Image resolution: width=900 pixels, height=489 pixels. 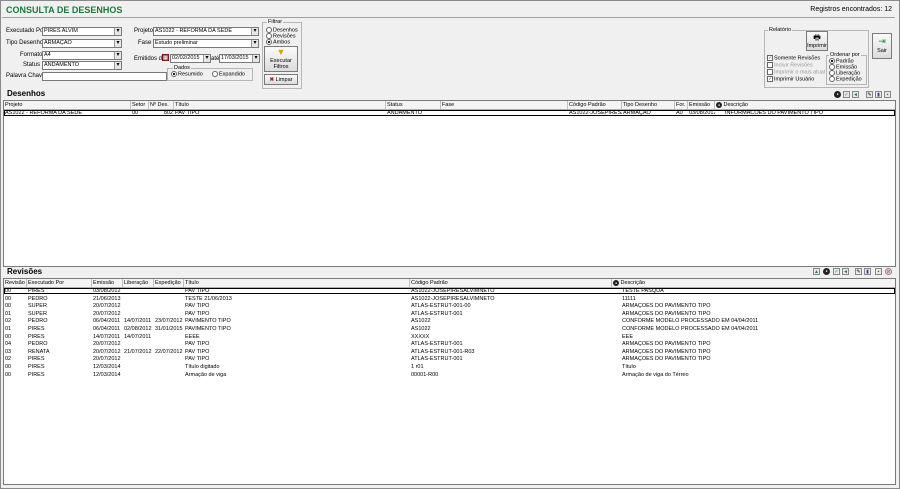 I want to click on cell-titulo: Armação de viga, so click(x=206, y=374).